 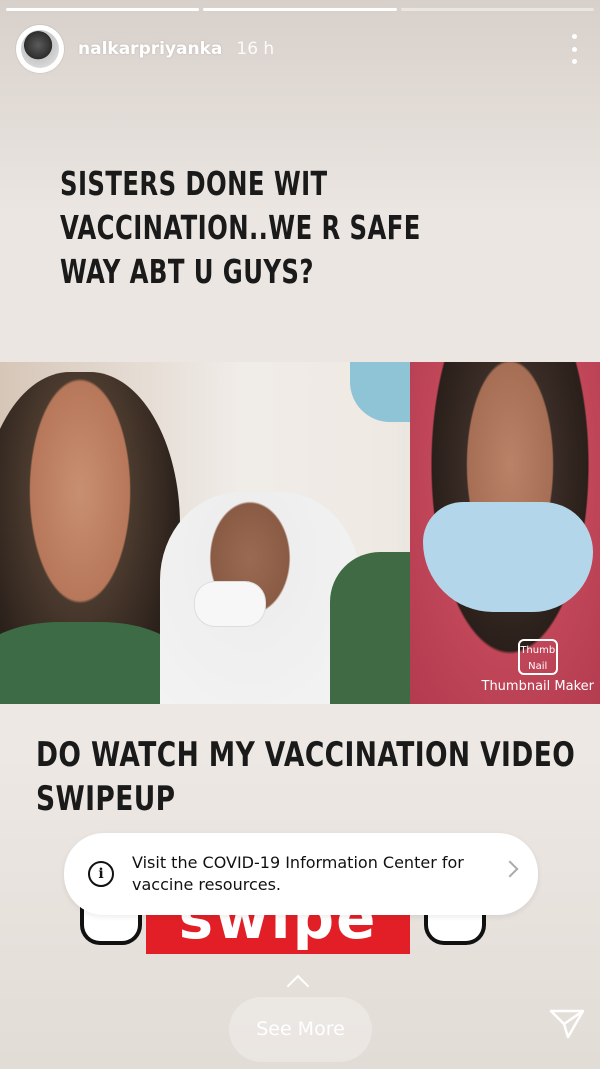 I want to click on caption-line: WAY ABT U GUYS?, so click(x=187, y=271).